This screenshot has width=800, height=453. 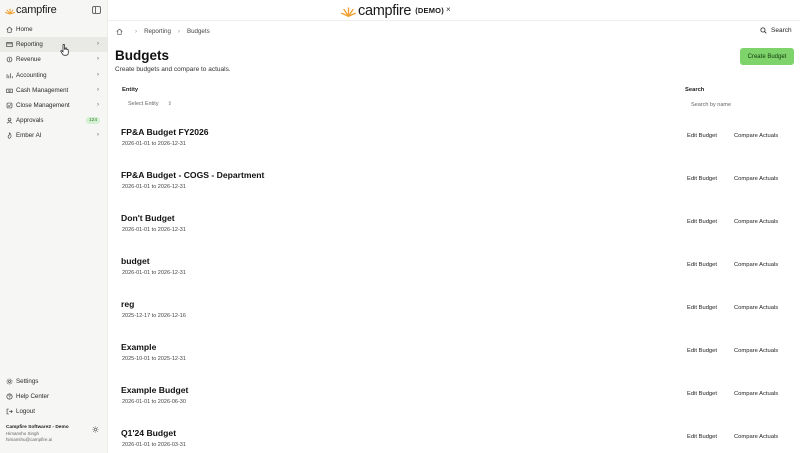 What do you see at coordinates (54, 59) in the screenshot?
I see `sidebar-item-revenue: Revenue ›` at bounding box center [54, 59].